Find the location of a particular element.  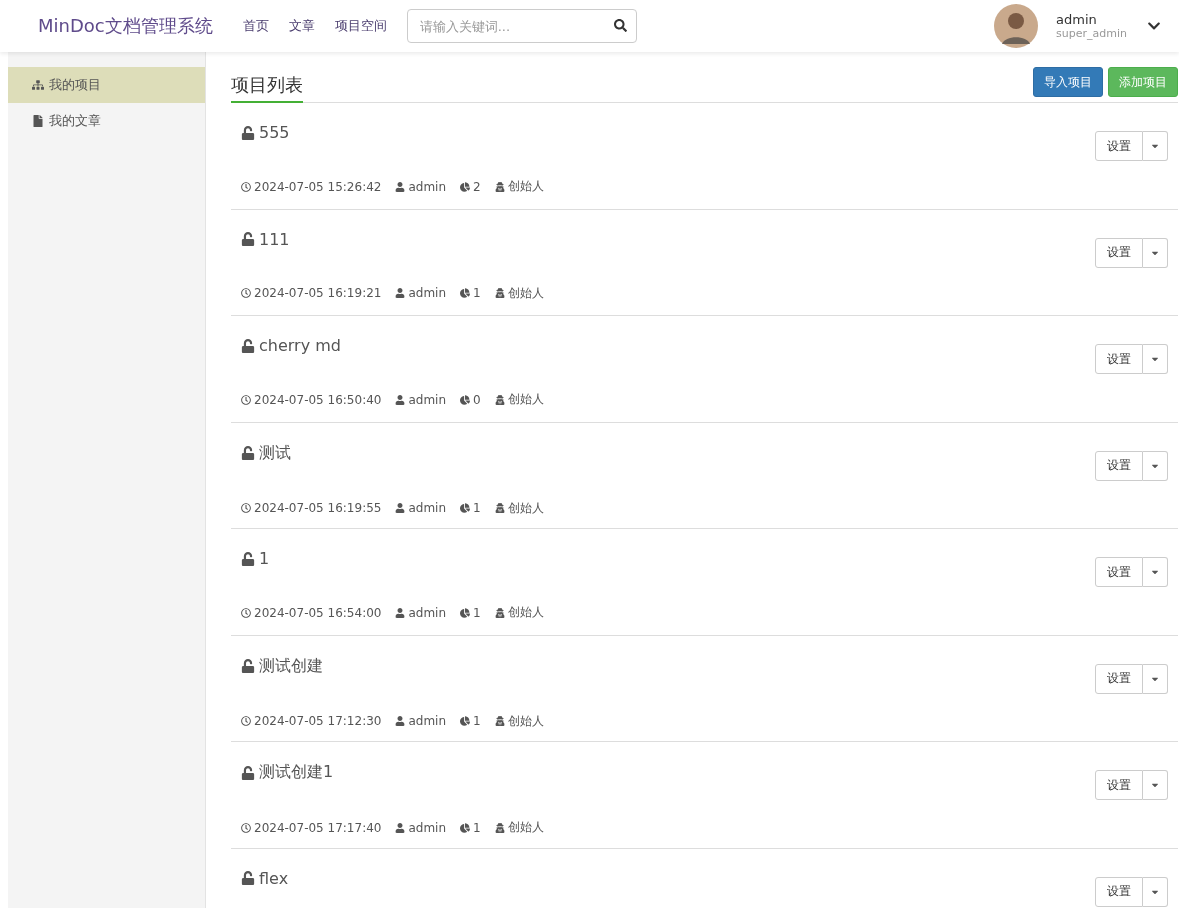

sidebar-item: 我的项目 is located at coordinates (106, 85).